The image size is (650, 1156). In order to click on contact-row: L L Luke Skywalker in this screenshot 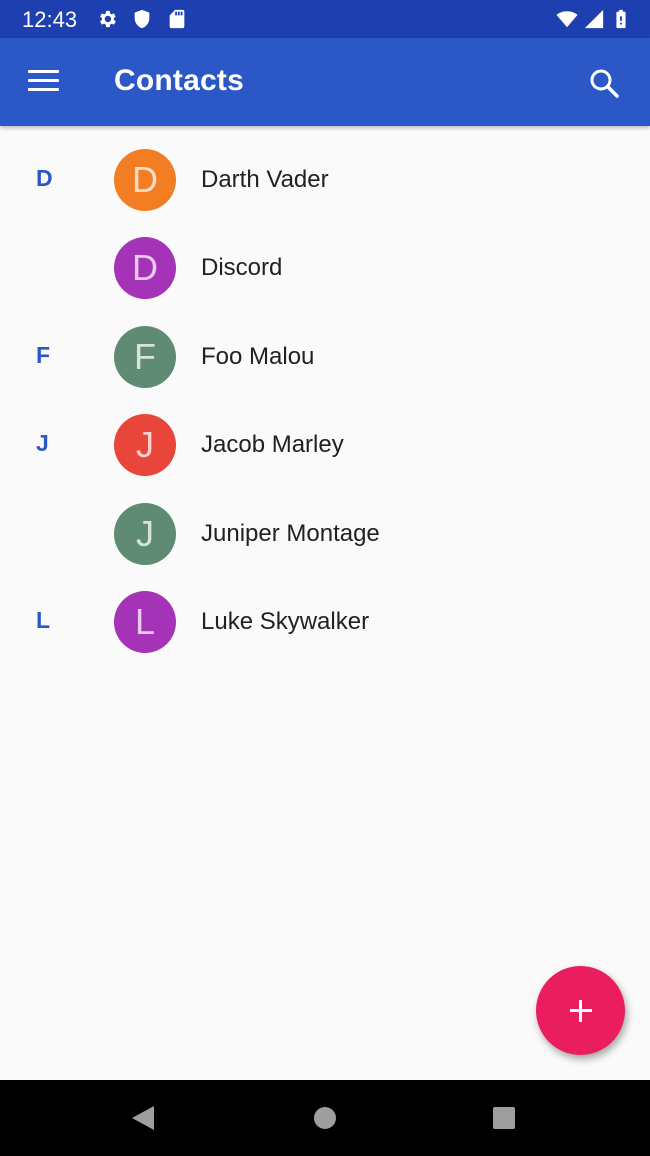, I will do `click(325, 622)`.